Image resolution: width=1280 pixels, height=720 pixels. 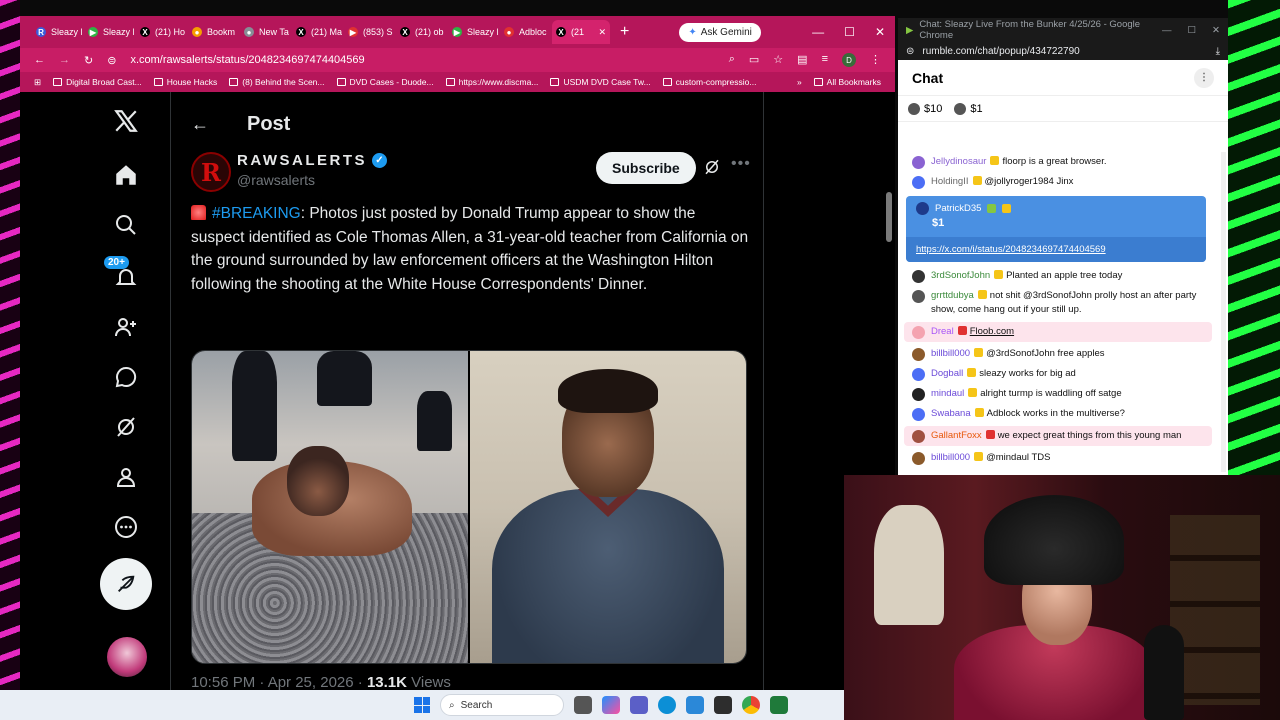 What do you see at coordinates (958, 161) in the screenshot?
I see `chat-username: Jellydinosaur` at bounding box center [958, 161].